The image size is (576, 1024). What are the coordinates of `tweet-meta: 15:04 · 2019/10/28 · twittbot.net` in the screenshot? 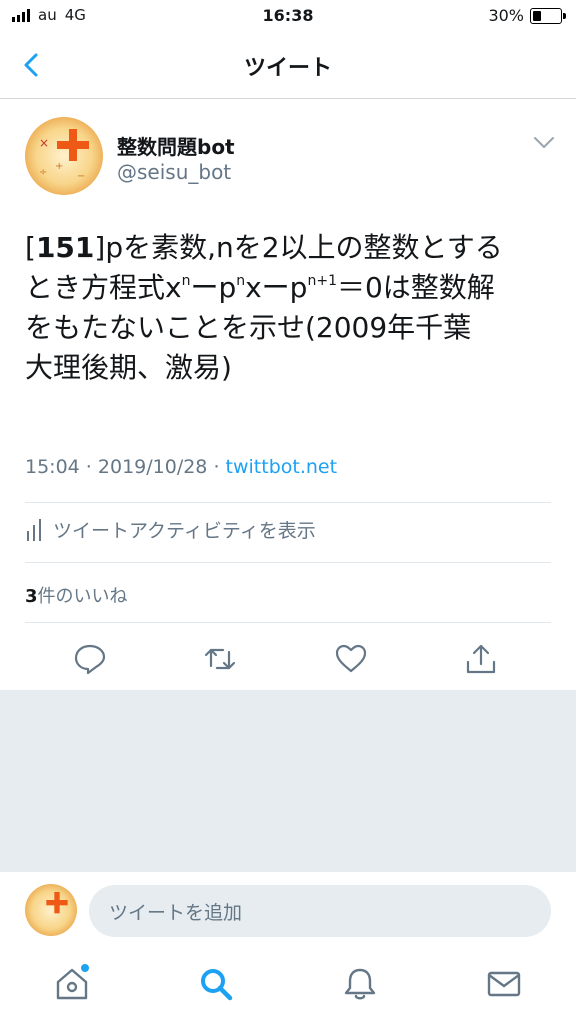 It's located at (181, 467).